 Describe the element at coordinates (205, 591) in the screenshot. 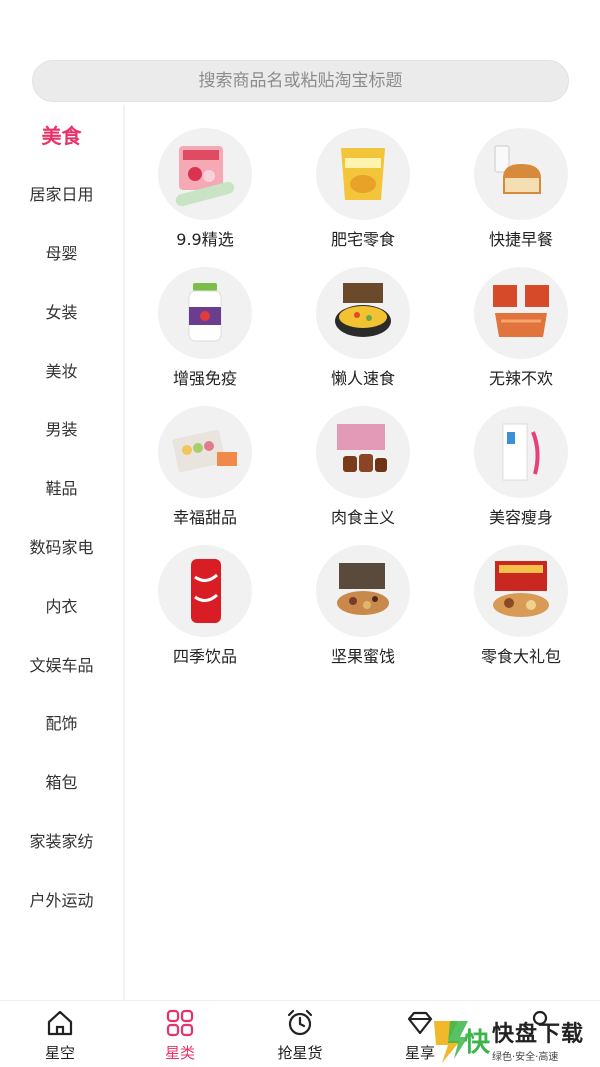

I see `cola-can-icon` at that location.